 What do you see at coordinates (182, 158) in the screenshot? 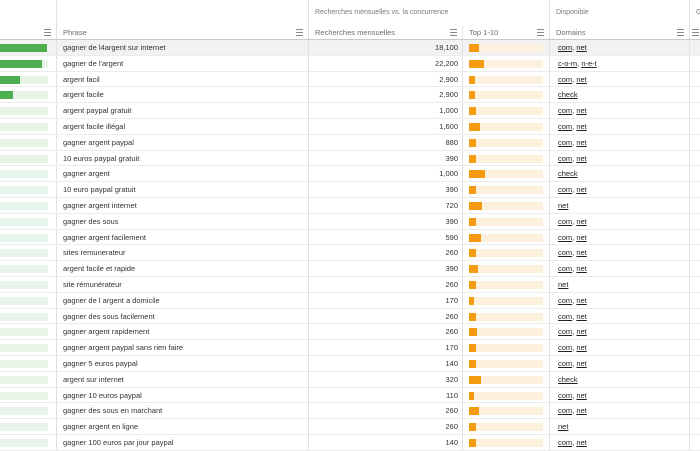
I see `phrase-cell: 10 euros paypal gratuit` at bounding box center [182, 158].